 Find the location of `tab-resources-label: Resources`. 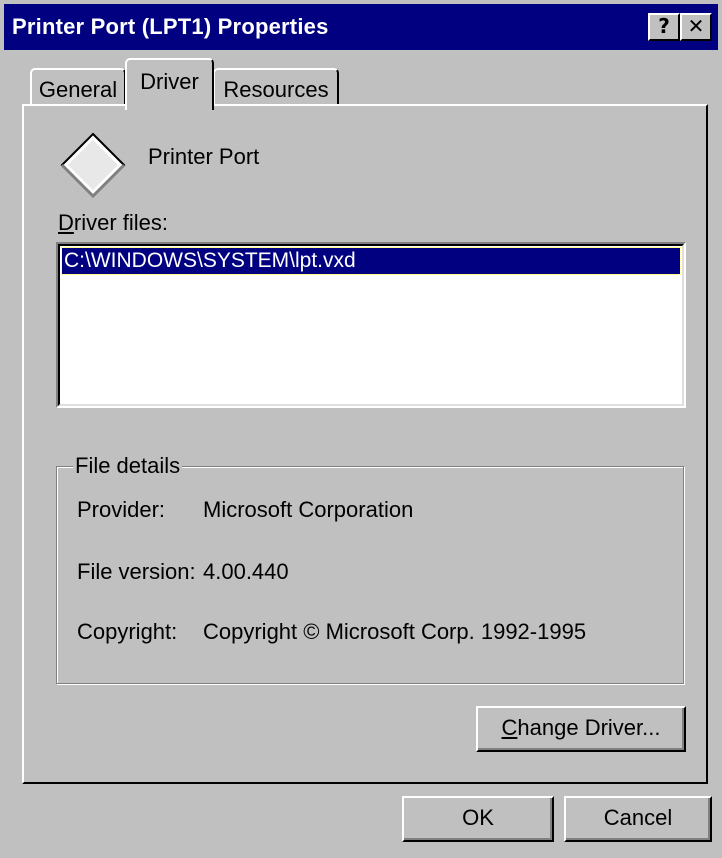

tab-resources-label: Resources is located at coordinates (276, 89).